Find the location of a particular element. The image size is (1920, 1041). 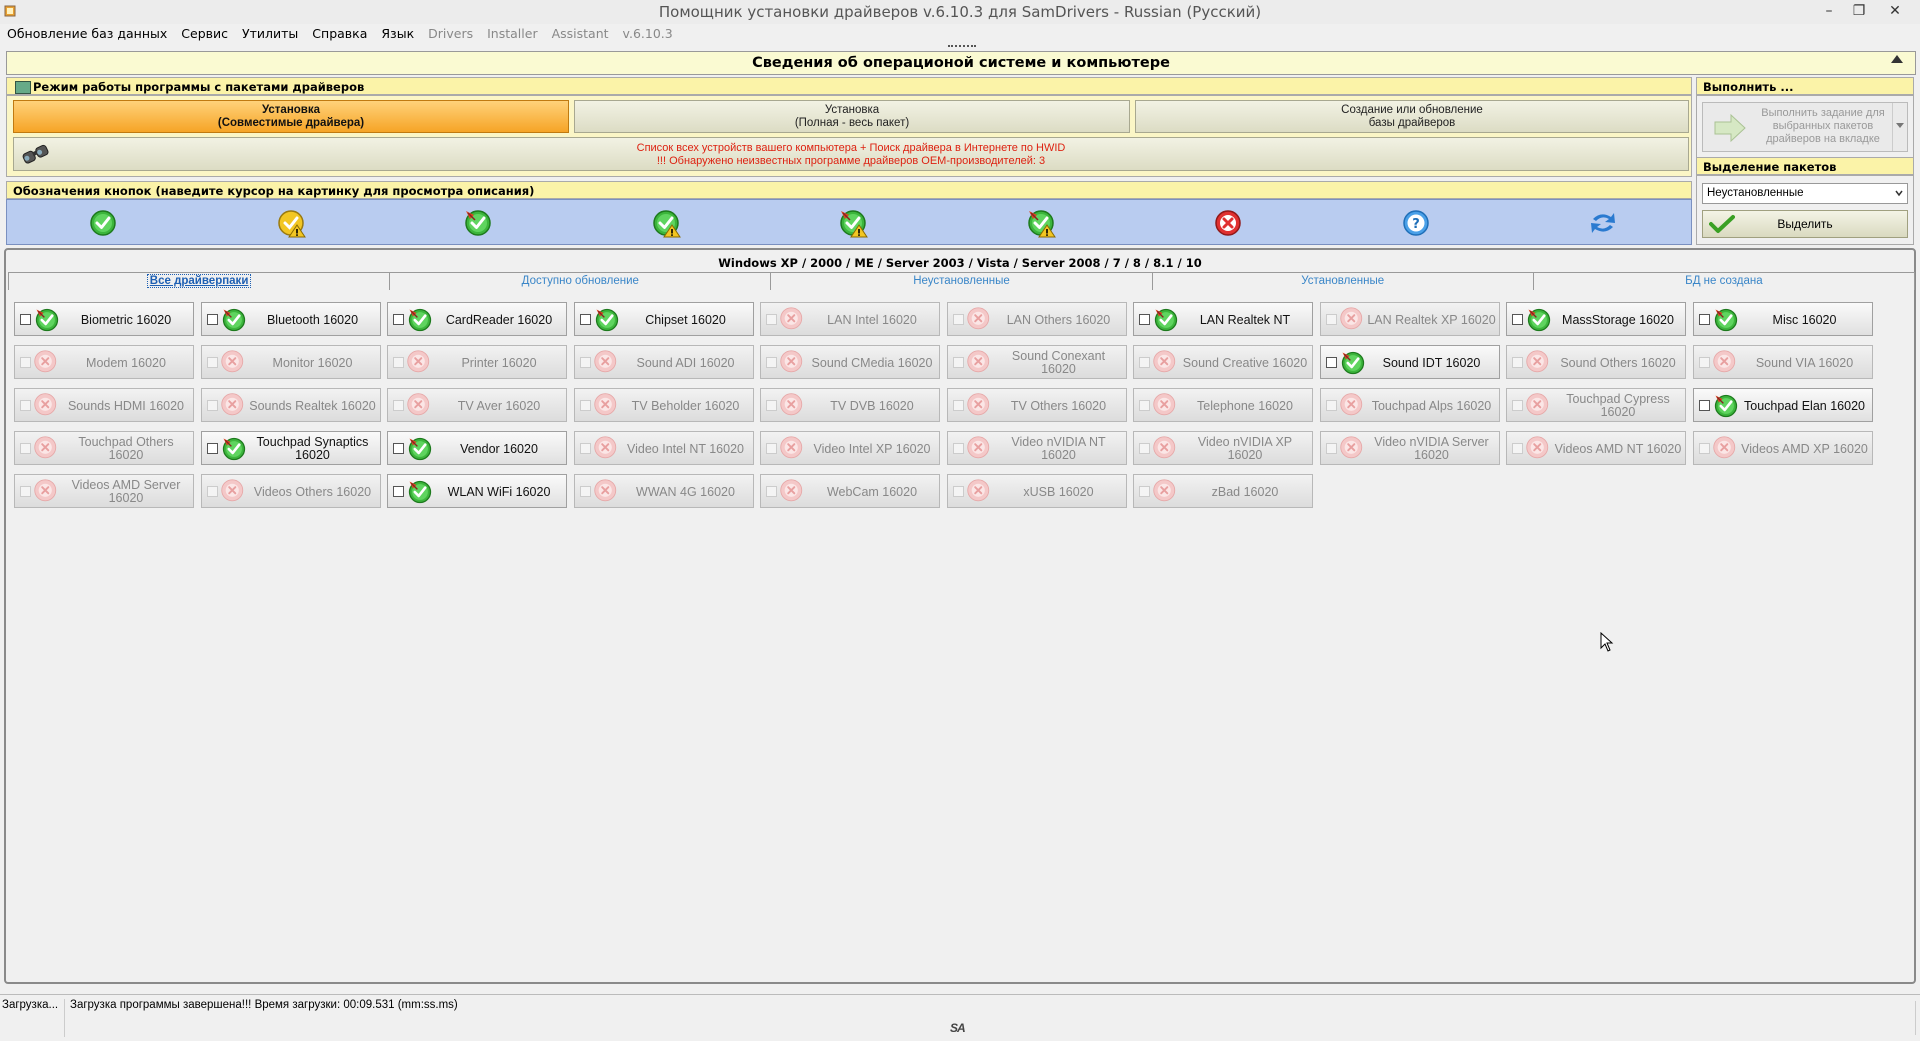

menu-item-2: Утилиты is located at coordinates (270, 34).